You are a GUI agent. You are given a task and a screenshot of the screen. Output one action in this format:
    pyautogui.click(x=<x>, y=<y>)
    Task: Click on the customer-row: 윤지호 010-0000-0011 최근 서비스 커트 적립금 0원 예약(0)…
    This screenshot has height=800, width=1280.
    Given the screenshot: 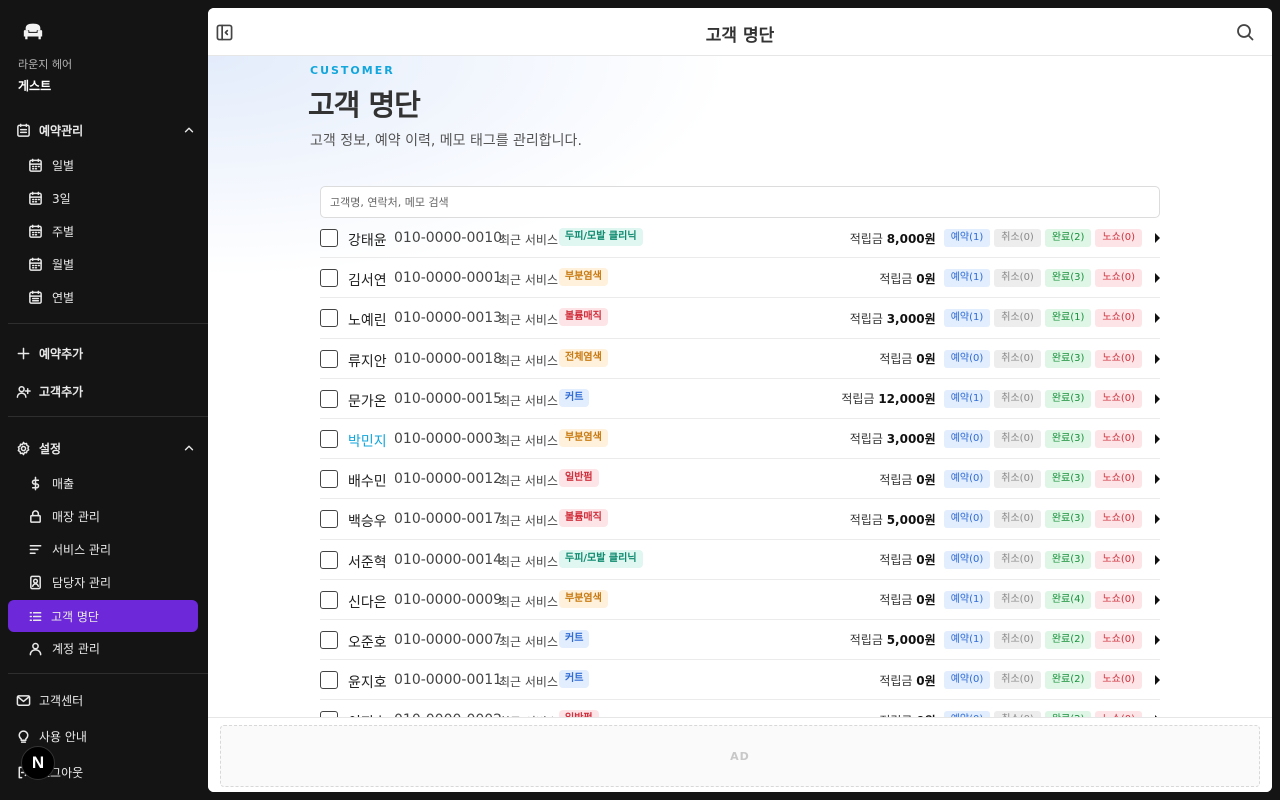 What is the action you would take?
    pyautogui.click(x=740, y=680)
    